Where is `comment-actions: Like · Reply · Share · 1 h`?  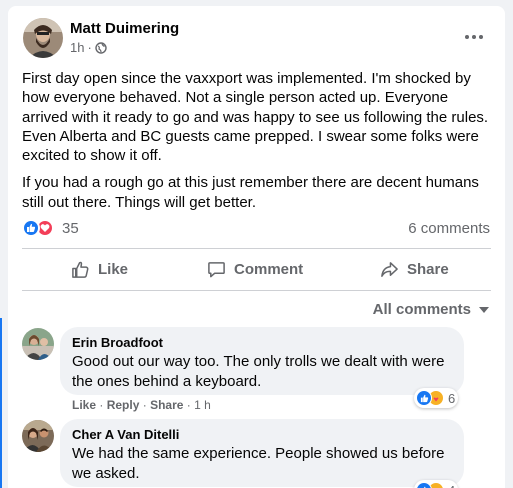 comment-actions: Like · Reply · Share · 1 h is located at coordinates (141, 405).